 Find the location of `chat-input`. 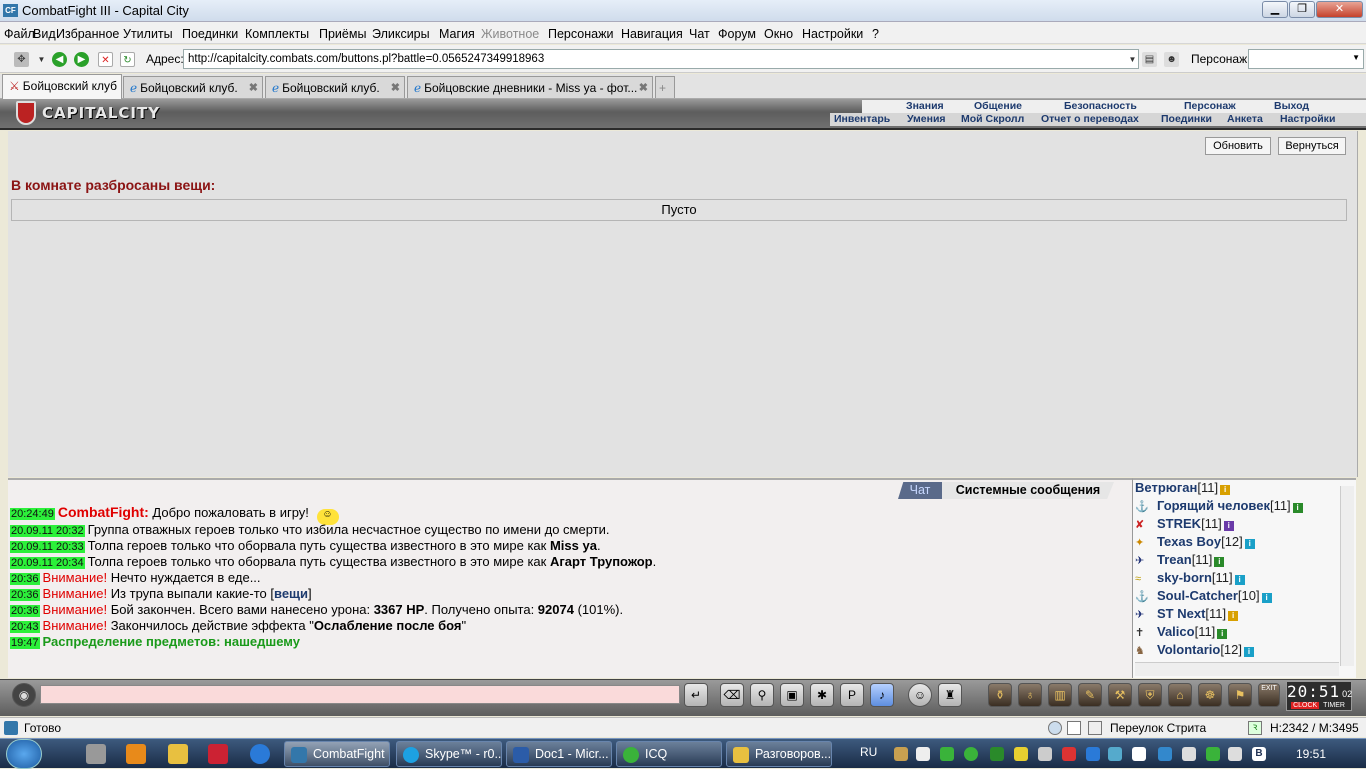

chat-input is located at coordinates (360, 694).